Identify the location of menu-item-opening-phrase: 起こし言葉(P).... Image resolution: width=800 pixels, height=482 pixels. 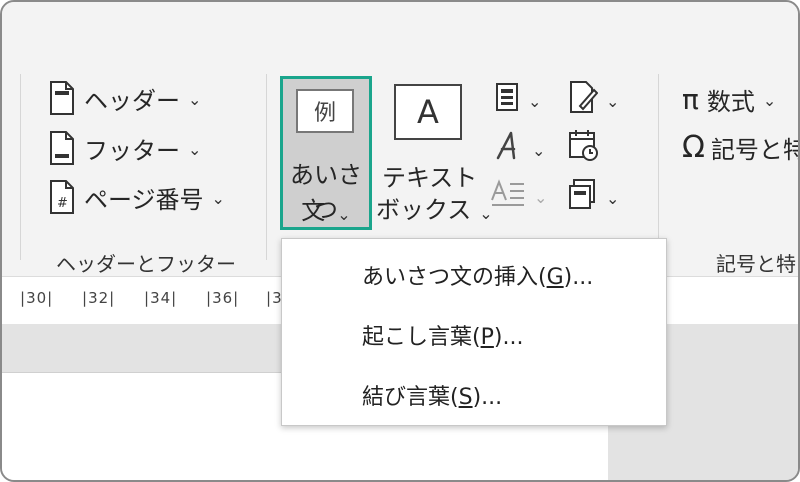
(442, 335).